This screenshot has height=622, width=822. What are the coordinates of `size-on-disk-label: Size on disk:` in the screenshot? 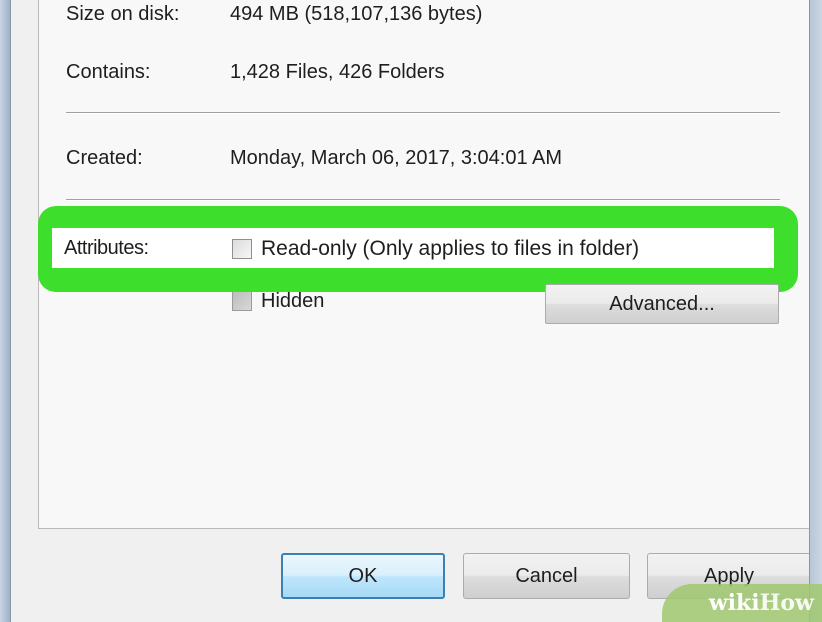 It's located at (123, 14).